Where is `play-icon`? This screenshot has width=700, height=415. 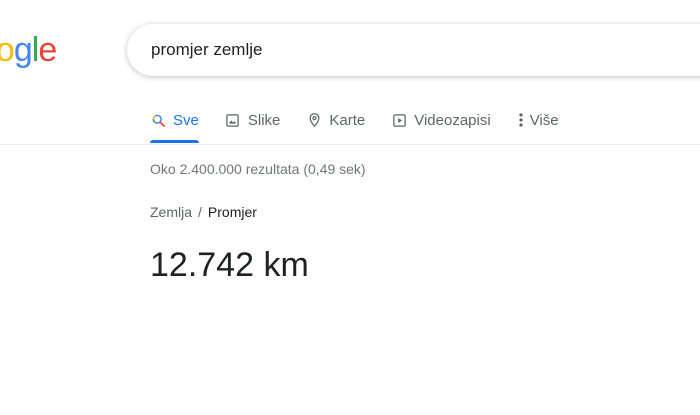
play-icon is located at coordinates (399, 120).